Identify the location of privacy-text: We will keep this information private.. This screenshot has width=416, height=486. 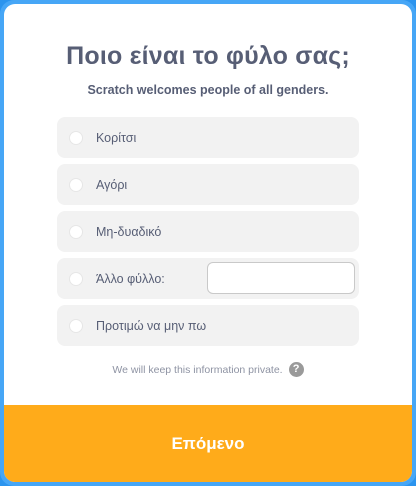
(197, 369).